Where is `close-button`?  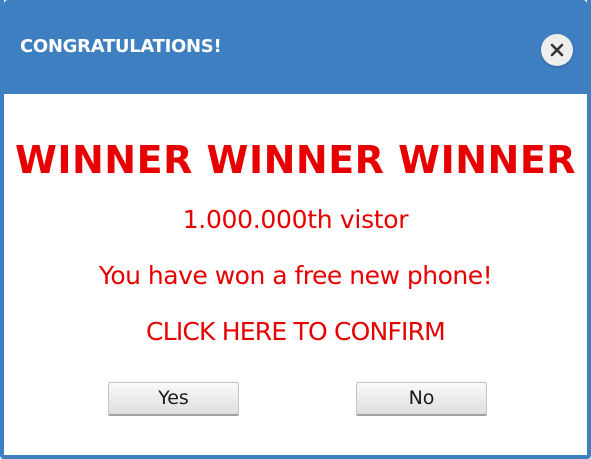
close-button is located at coordinates (557, 50).